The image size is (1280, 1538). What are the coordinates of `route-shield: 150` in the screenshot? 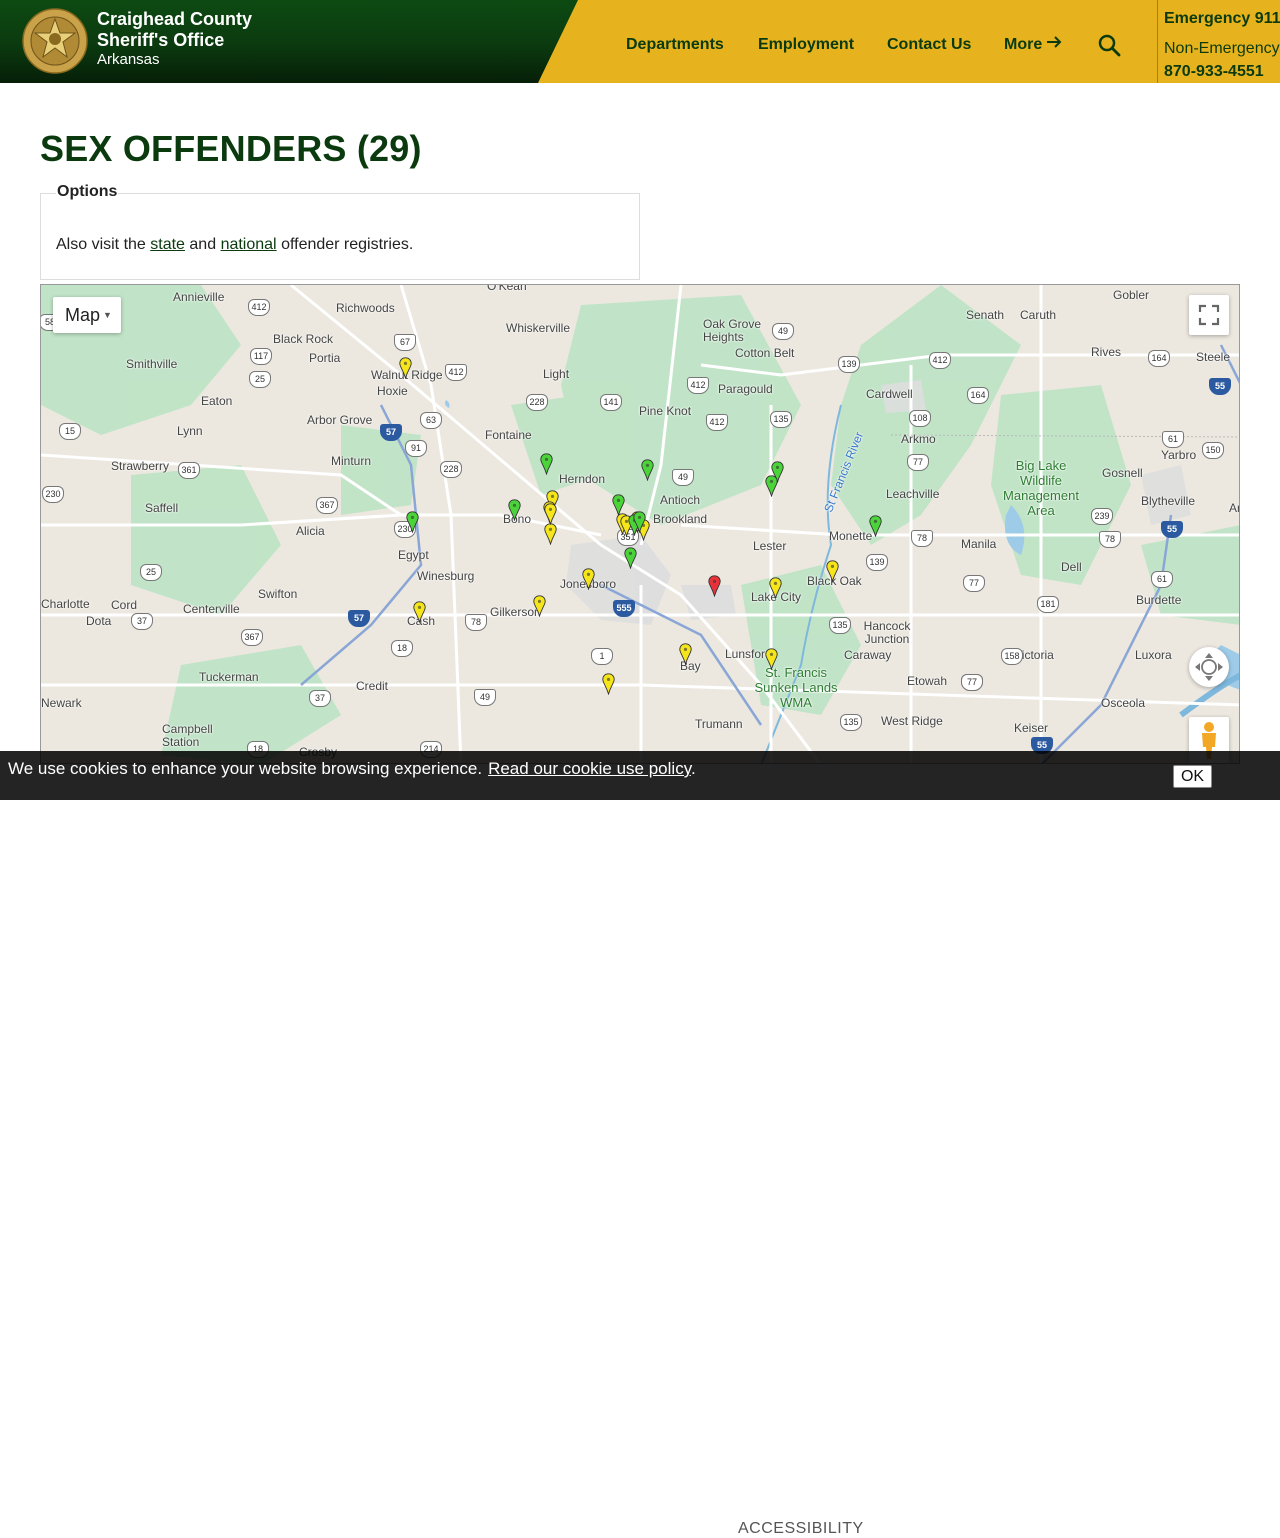 It's located at (1213, 450).